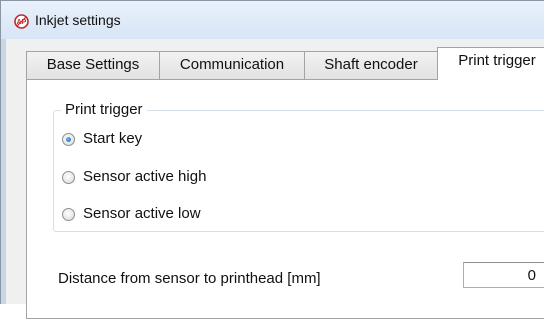 This screenshot has width=544, height=319. I want to click on group-label: Print trigger, so click(104, 109).